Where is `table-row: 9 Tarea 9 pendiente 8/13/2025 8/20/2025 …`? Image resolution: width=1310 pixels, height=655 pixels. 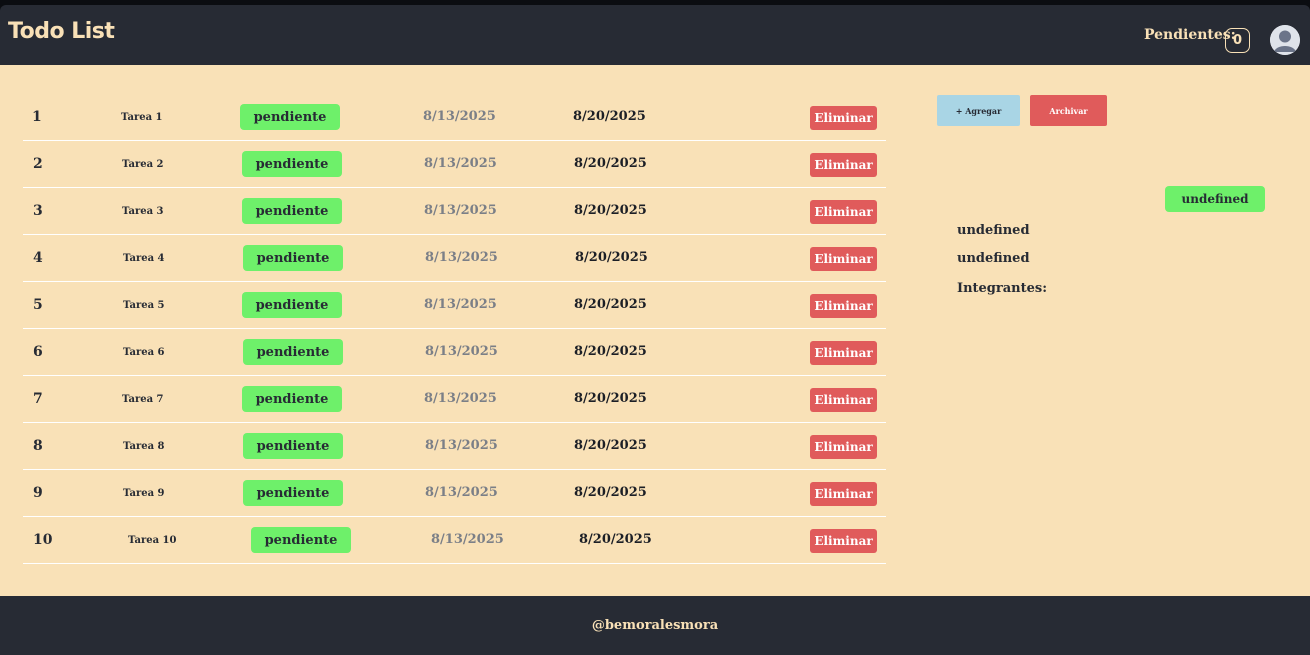
table-row: 9 Tarea 9 pendiente 8/13/2025 8/20/2025 … is located at coordinates (454, 493).